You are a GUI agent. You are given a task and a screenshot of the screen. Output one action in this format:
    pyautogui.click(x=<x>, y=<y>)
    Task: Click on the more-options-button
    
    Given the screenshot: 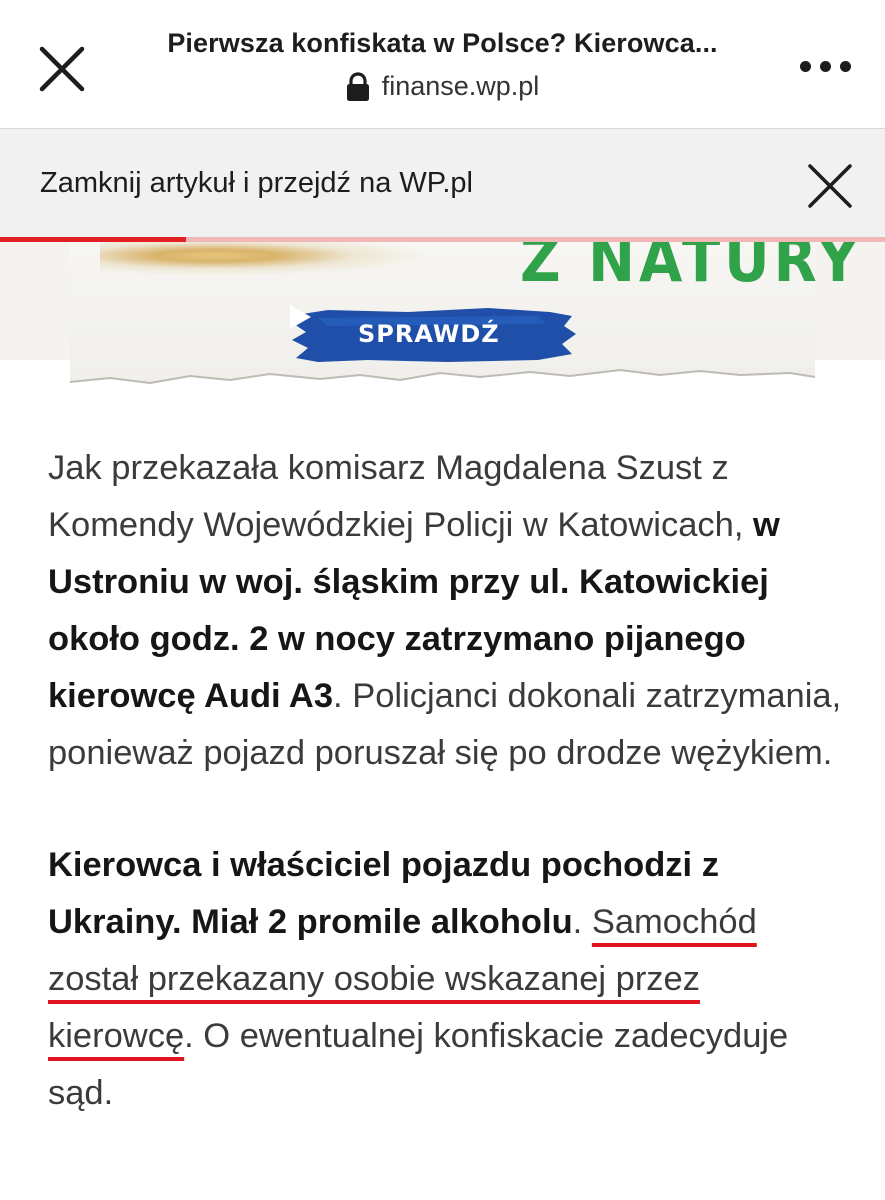 What is the action you would take?
    pyautogui.click(x=825, y=66)
    